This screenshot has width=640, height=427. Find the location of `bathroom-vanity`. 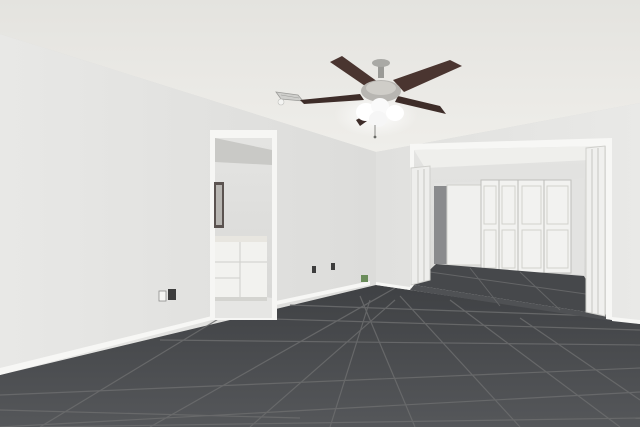

bathroom-vanity is located at coordinates (241, 268).